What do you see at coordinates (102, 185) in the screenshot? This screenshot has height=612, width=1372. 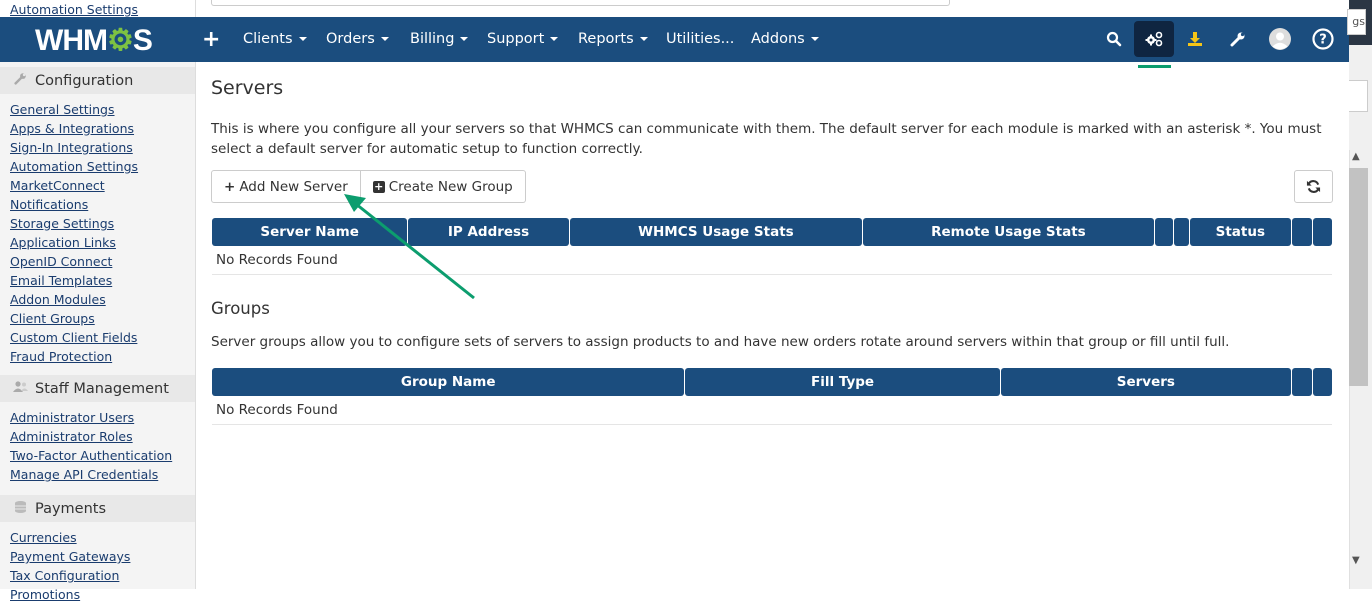 I see `sidebar-link: MarketConnect` at bounding box center [102, 185].